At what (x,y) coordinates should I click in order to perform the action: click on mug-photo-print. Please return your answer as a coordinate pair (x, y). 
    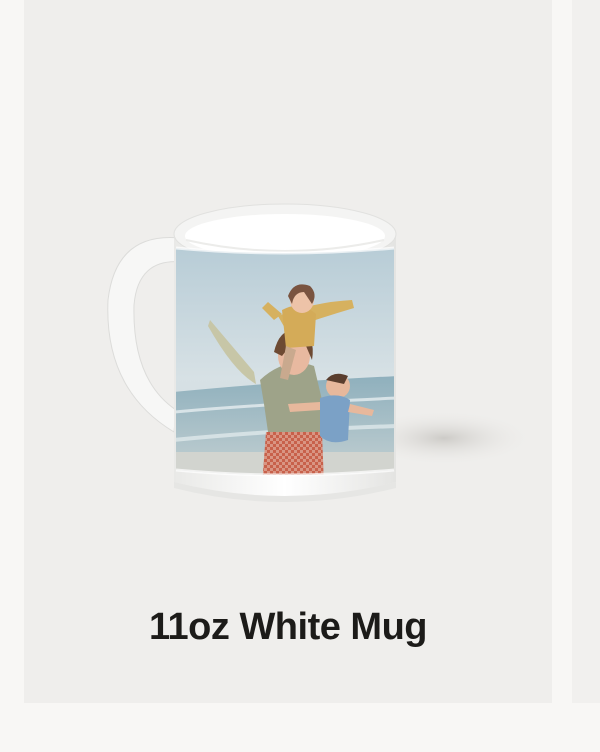
    Looking at the image, I should click on (285, 361).